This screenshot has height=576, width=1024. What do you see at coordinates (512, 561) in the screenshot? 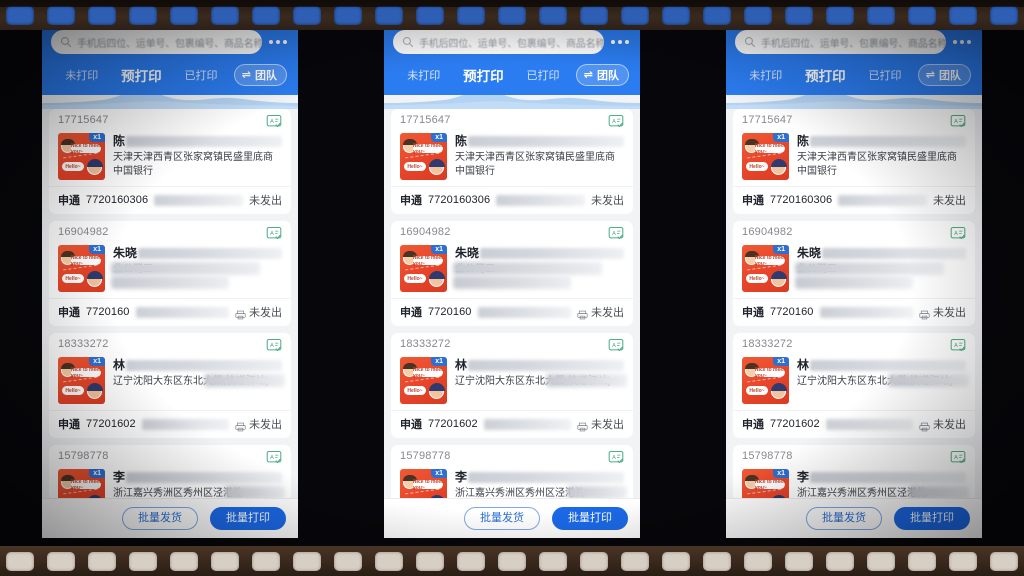
I see `film-strip-bottom` at bounding box center [512, 561].